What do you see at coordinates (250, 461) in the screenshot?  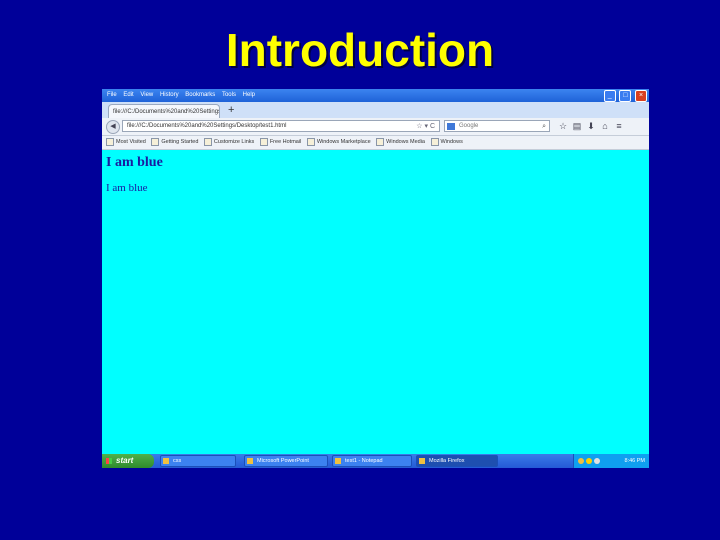 I see `powerpoint-icon` at bounding box center [250, 461].